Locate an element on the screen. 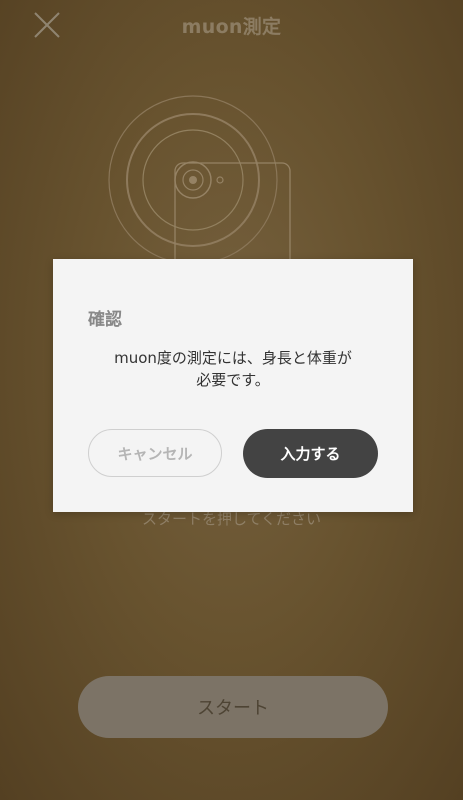 This screenshot has height=800, width=463. cancel-button: キャンセル is located at coordinates (155, 453).